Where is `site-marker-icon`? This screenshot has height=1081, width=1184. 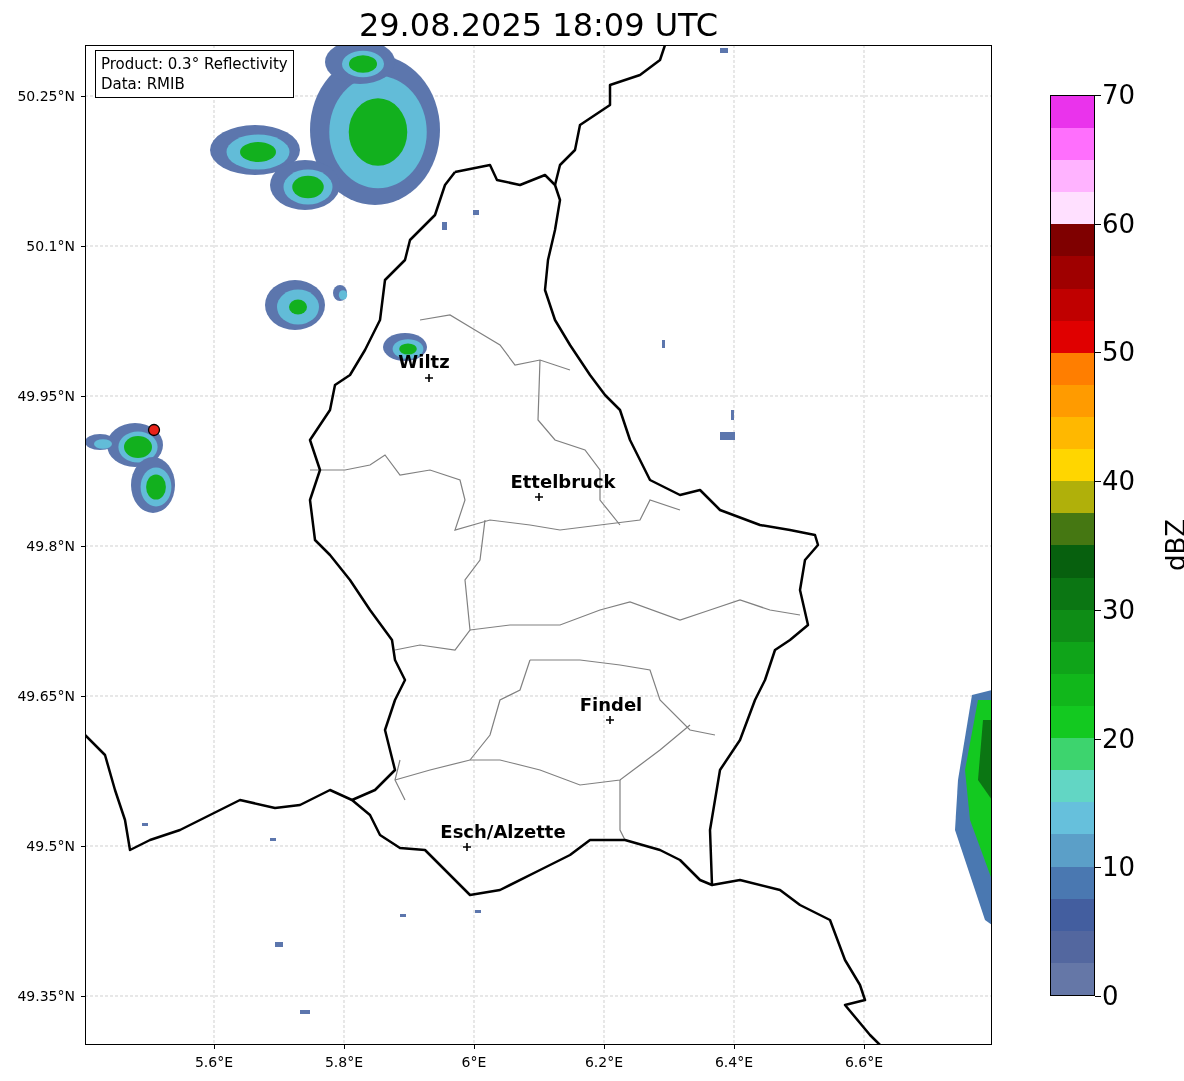
site-marker-icon is located at coordinates (154, 430).